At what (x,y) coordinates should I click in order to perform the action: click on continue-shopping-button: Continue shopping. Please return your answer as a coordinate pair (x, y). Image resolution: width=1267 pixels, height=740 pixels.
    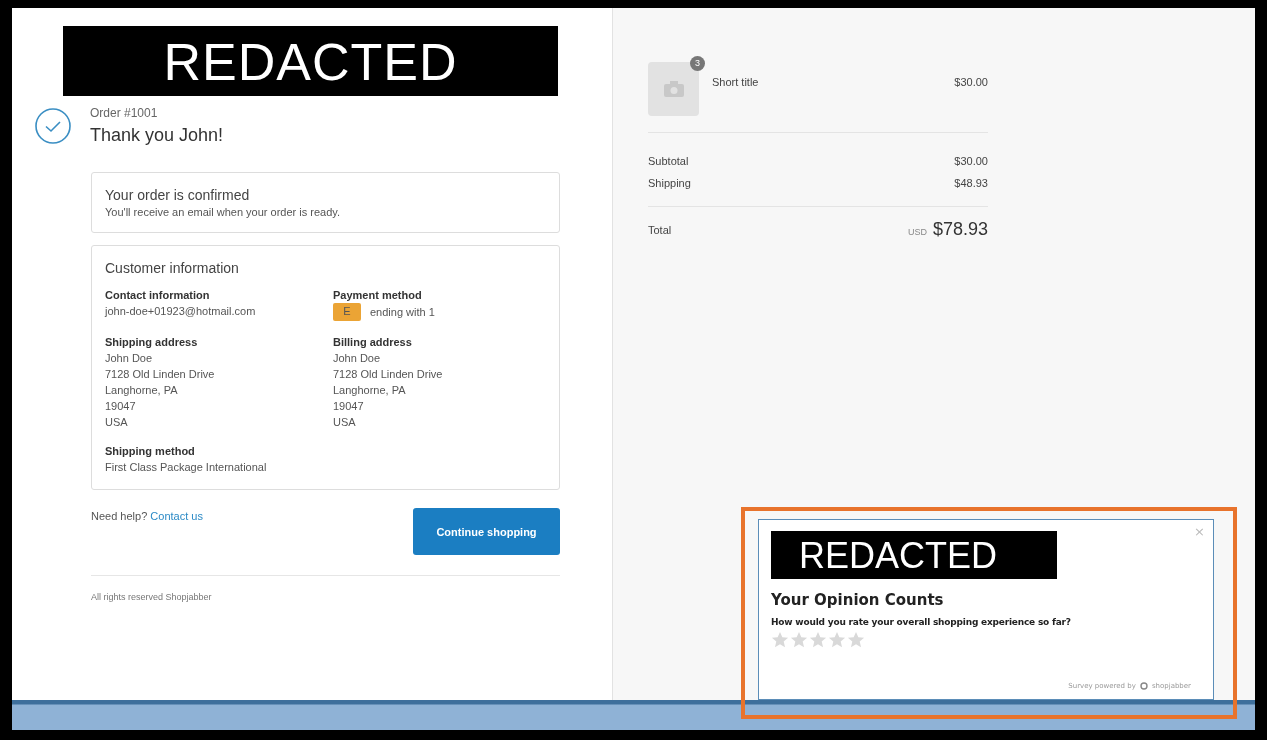
    Looking at the image, I should click on (486, 531).